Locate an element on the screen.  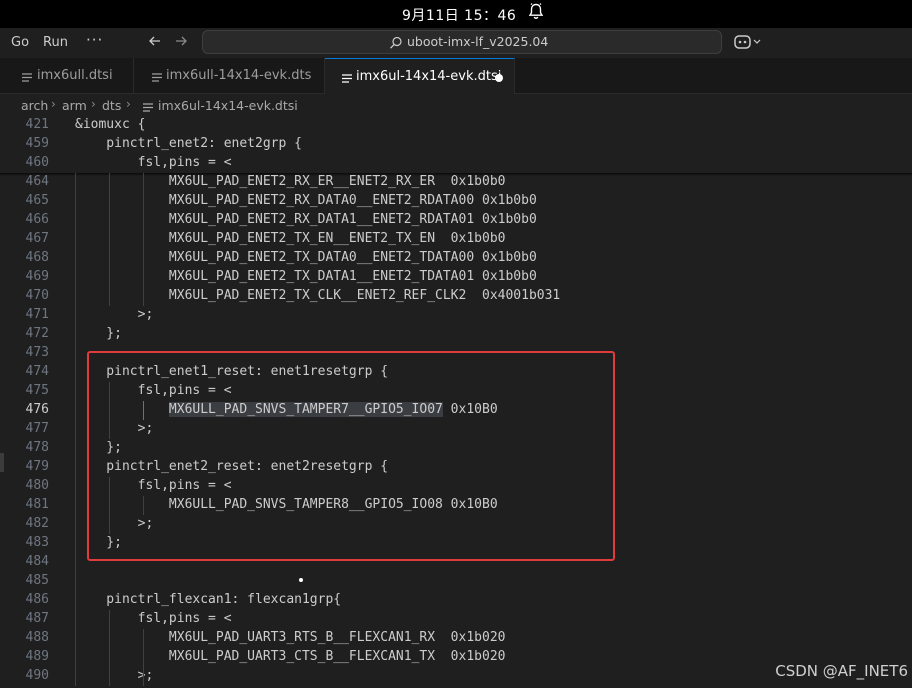
fold-marker is located at coordinates (2, 462).